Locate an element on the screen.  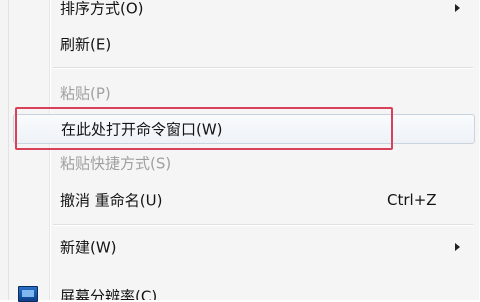
menu-item-undo-rename: 撤消 重命名(U) Ctrl+Z is located at coordinates (244, 200).